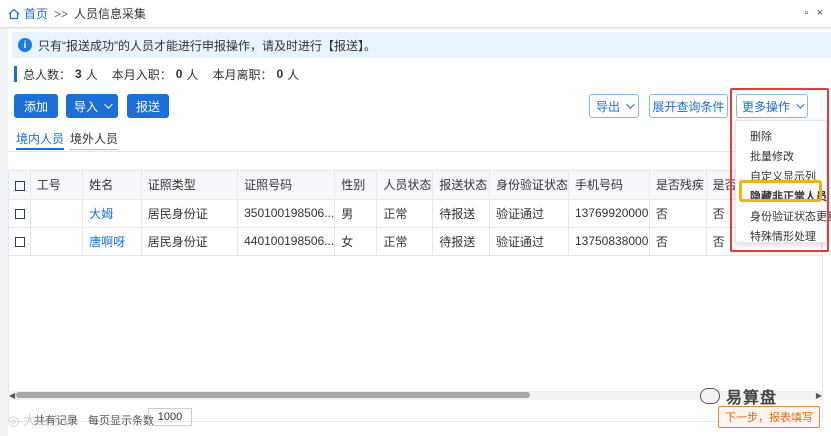  What do you see at coordinates (78, 74) in the screenshot?
I see `stat-total-value: 3` at bounding box center [78, 74].